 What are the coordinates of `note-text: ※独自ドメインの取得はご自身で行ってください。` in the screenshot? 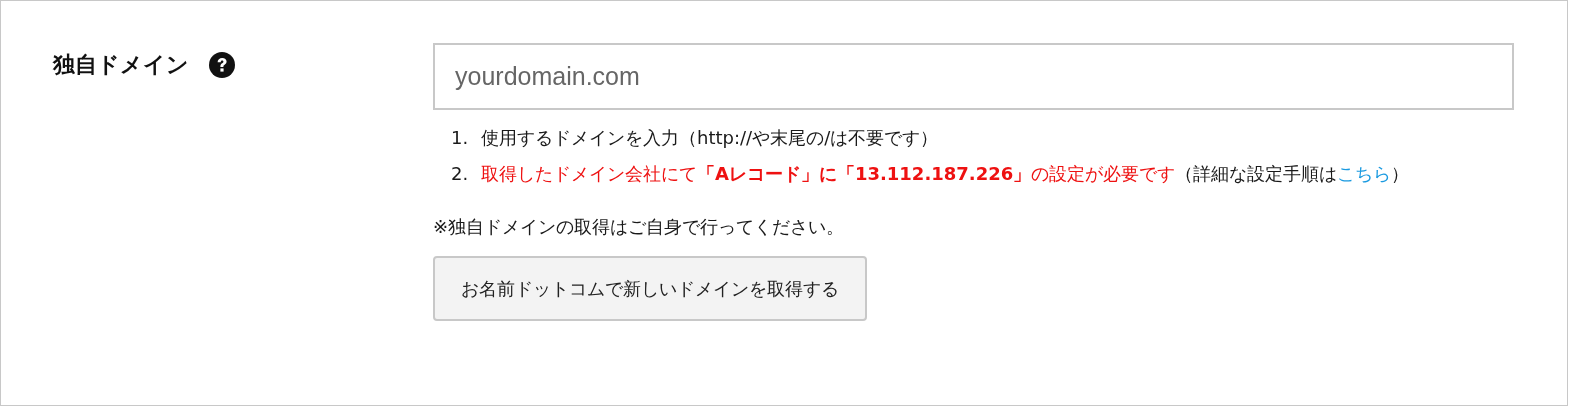 It's located at (639, 227).